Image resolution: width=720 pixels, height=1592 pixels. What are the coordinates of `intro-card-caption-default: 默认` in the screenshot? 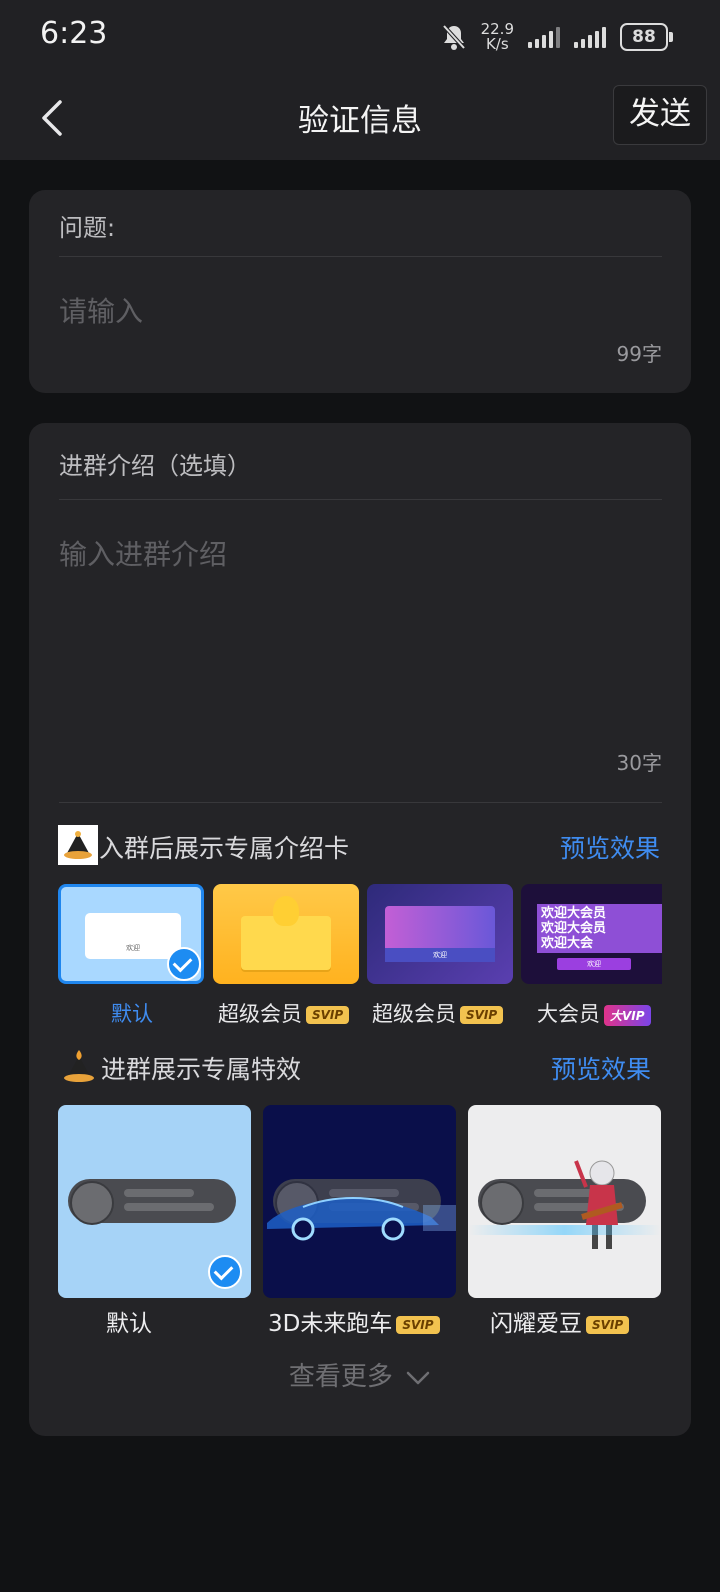 It's located at (132, 1014).